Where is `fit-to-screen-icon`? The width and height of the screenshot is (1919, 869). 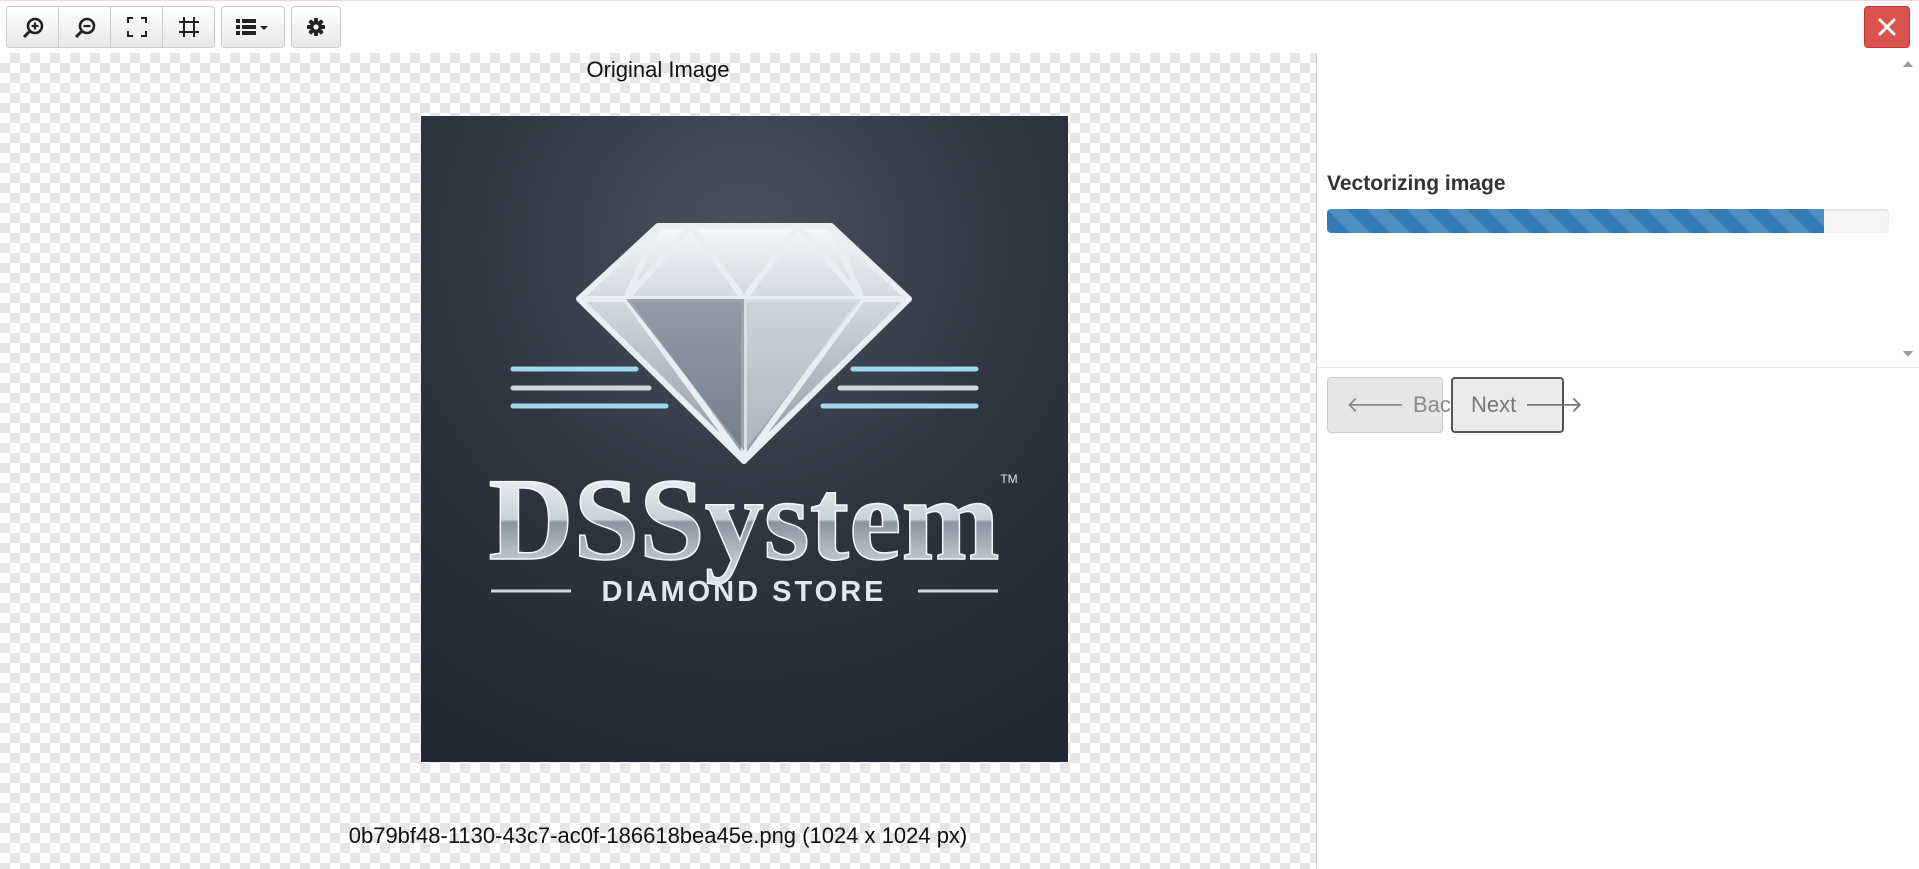
fit-to-screen-icon is located at coordinates (136, 27).